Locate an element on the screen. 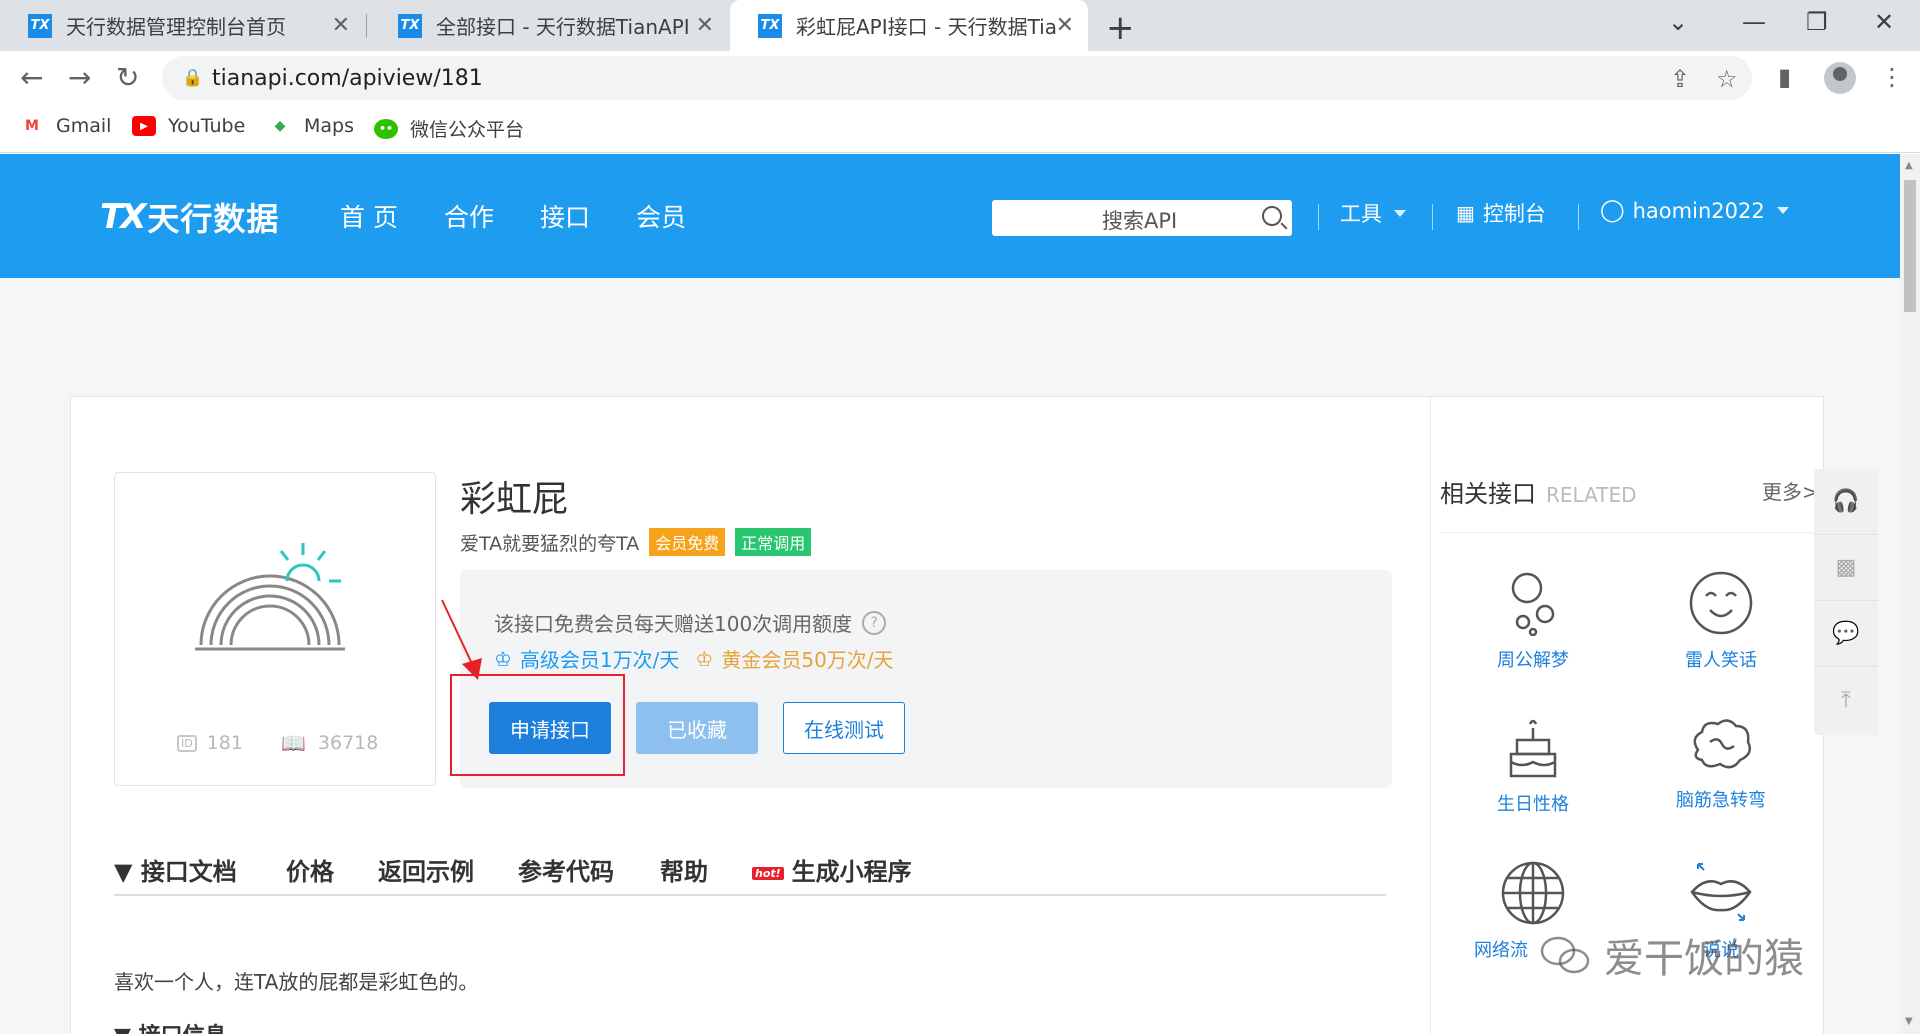 The height and width of the screenshot is (1034, 1920). bookmark-label: Gmail is located at coordinates (84, 126).